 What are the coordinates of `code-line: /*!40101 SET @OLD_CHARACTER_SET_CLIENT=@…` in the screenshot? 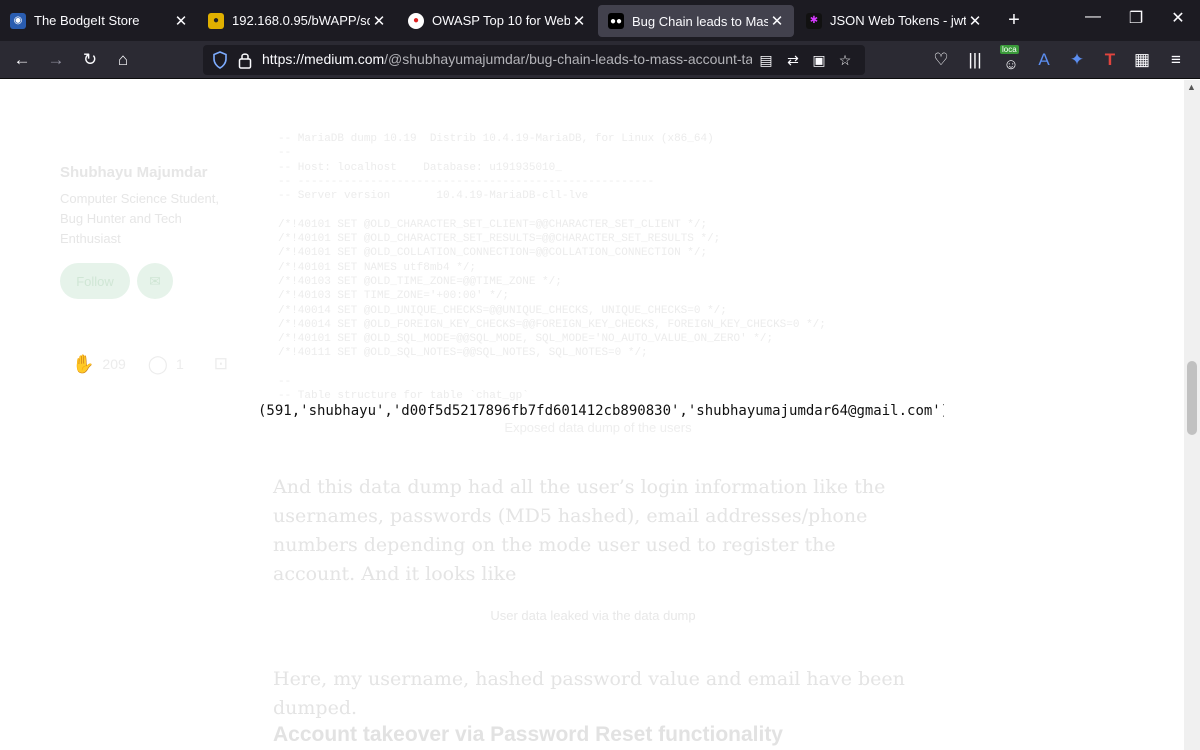 It's located at (493, 224).